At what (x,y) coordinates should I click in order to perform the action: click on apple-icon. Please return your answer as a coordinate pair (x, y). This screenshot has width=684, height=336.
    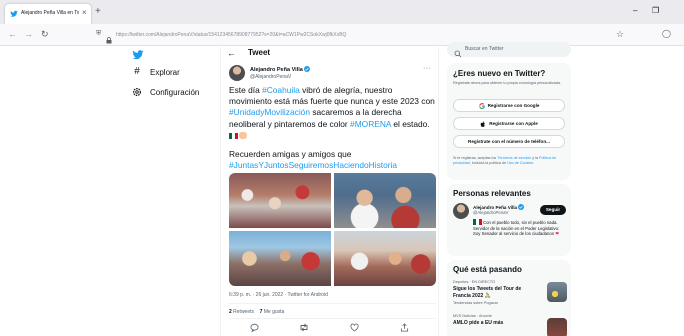
    Looking at the image, I should click on (483, 123).